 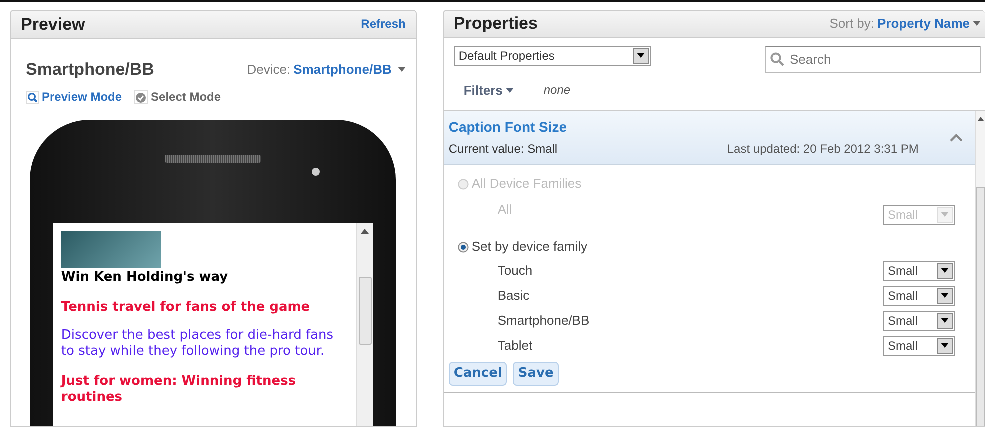 What do you see at coordinates (514, 295) in the screenshot?
I see `device-family-label: Basic` at bounding box center [514, 295].